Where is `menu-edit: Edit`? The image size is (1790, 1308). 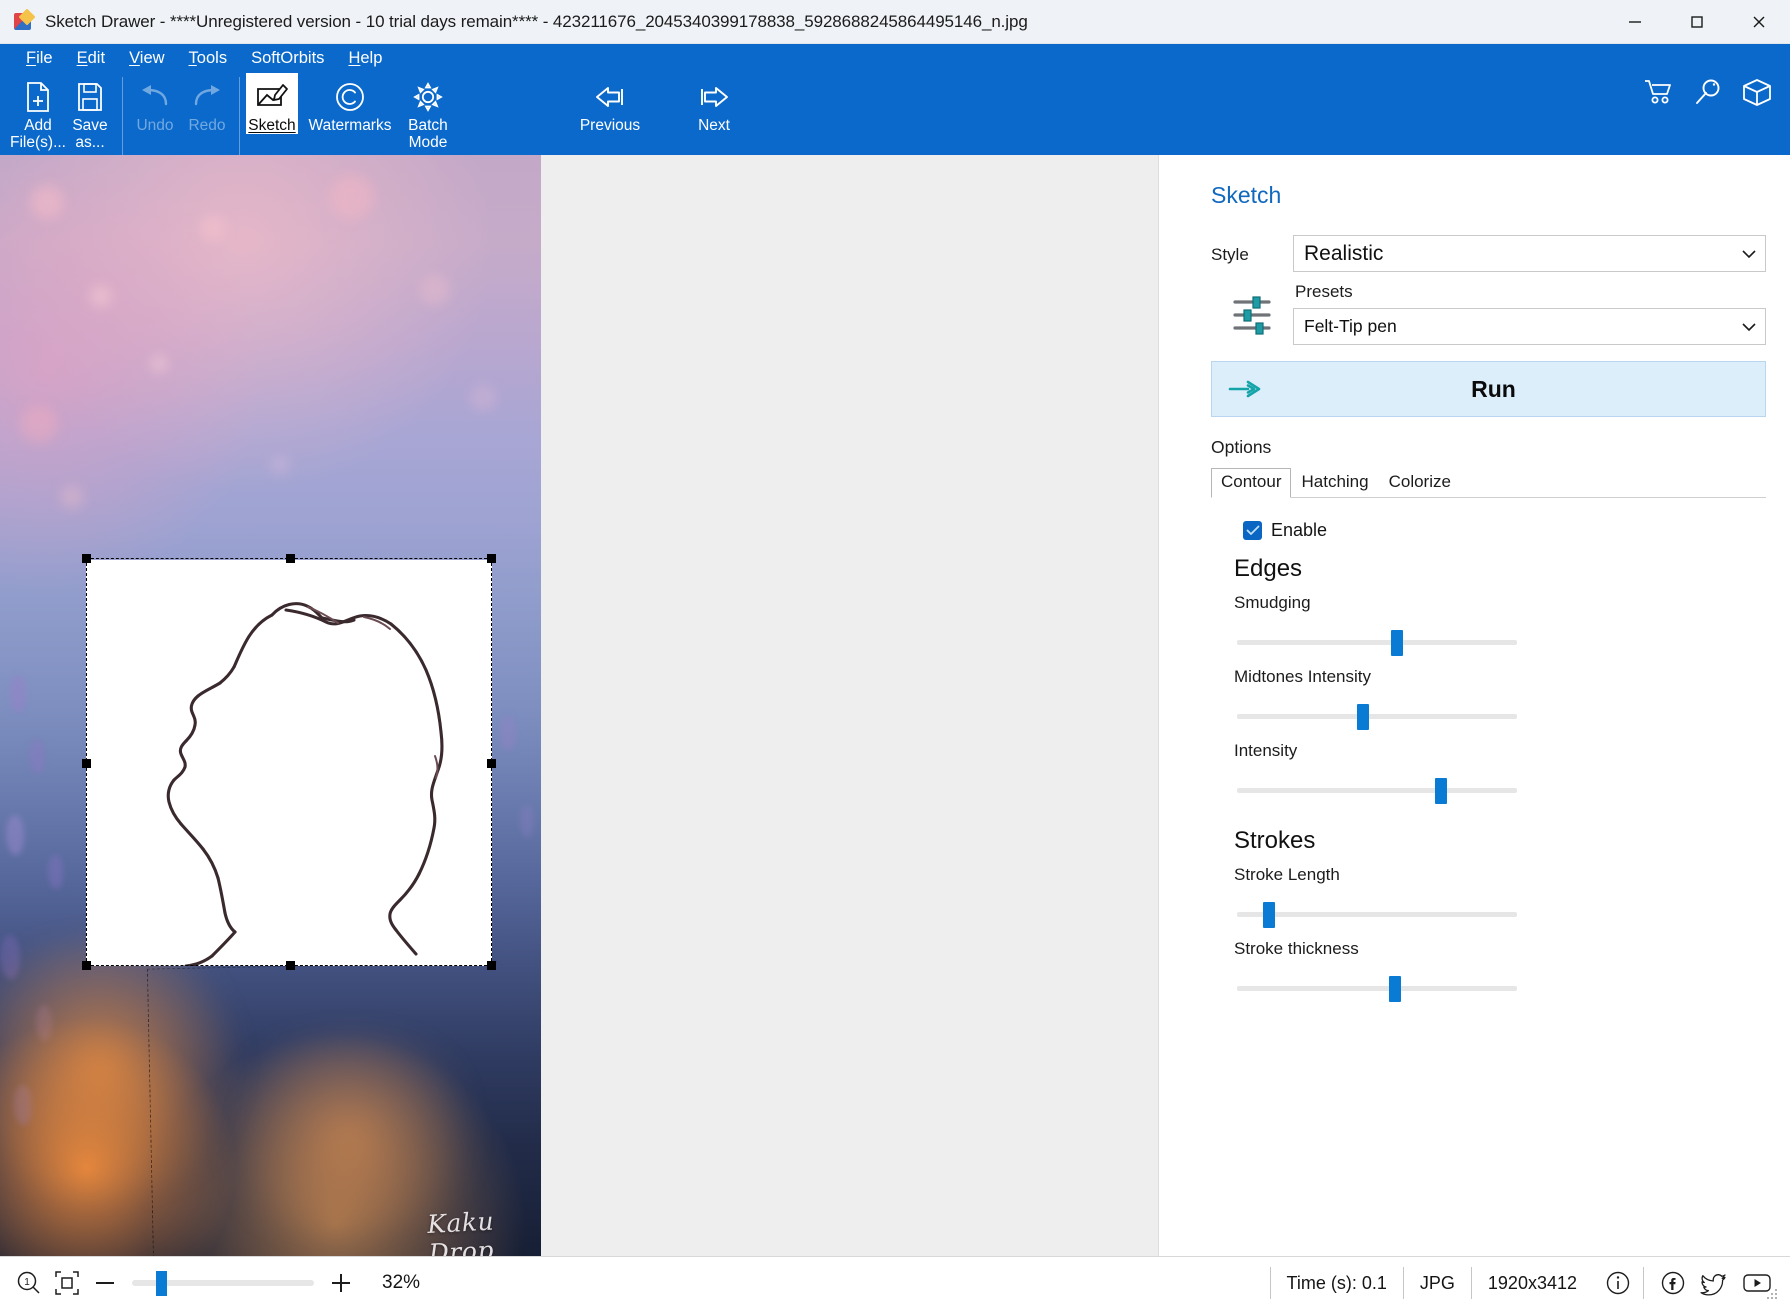 menu-edit: Edit is located at coordinates (91, 58).